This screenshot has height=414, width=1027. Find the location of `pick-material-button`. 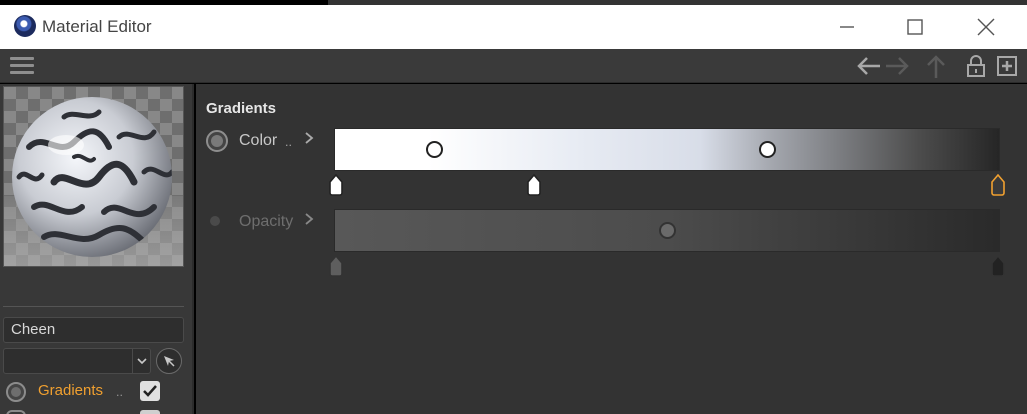

pick-material-button is located at coordinates (169, 361).